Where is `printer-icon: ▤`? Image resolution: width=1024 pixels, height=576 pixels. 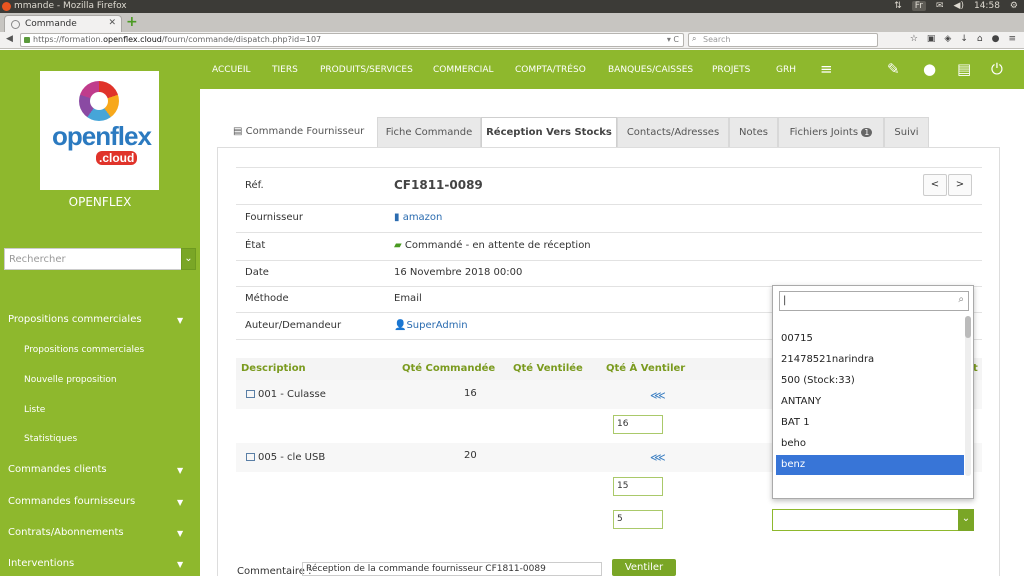
printer-icon: ▤ is located at coordinates (964, 69).